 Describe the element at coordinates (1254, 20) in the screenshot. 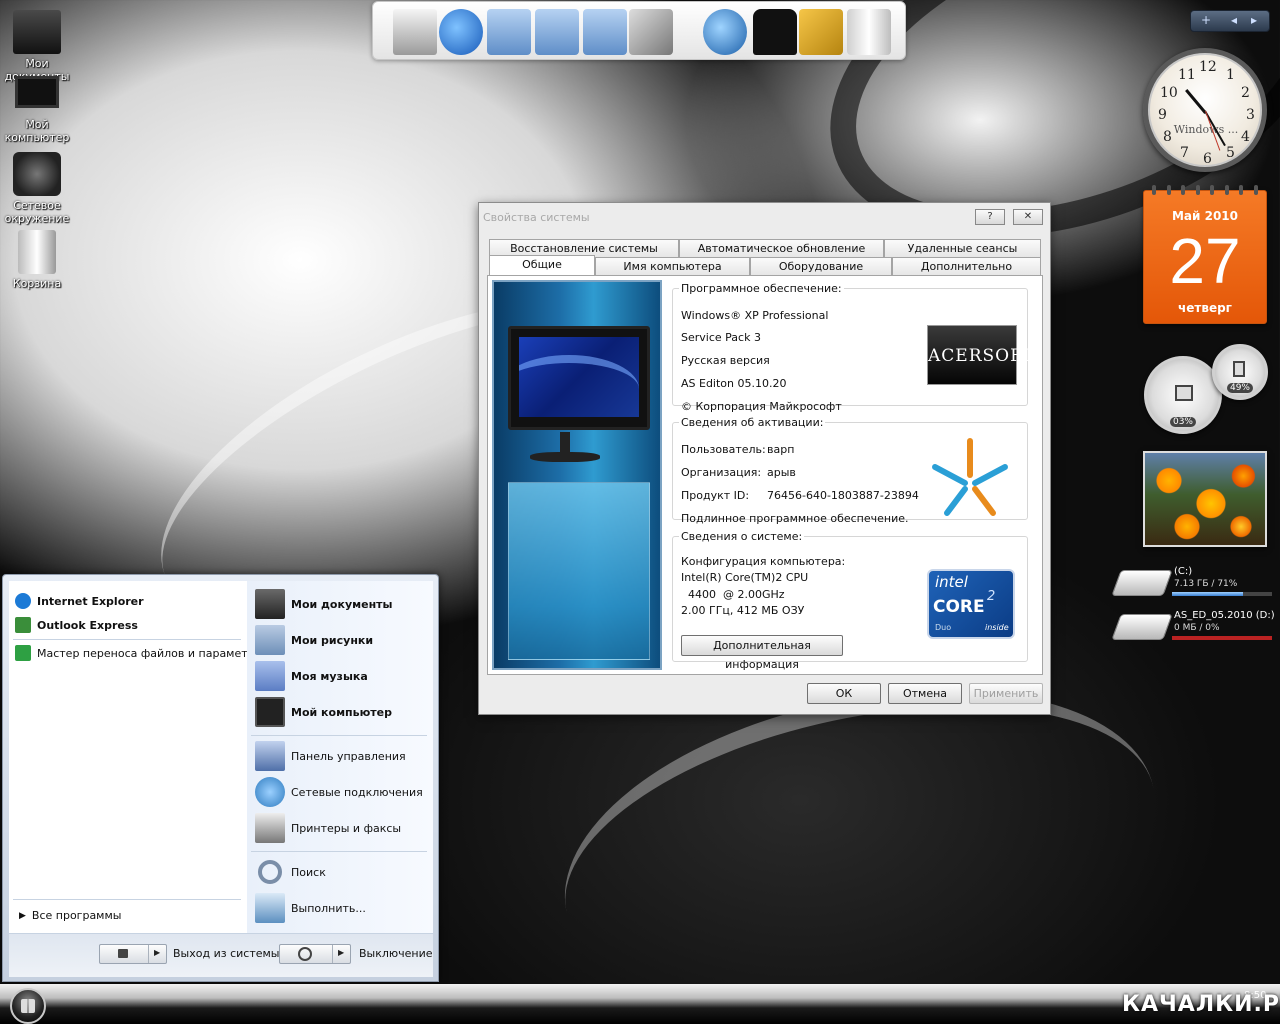

I see `next-button: ▸` at that location.